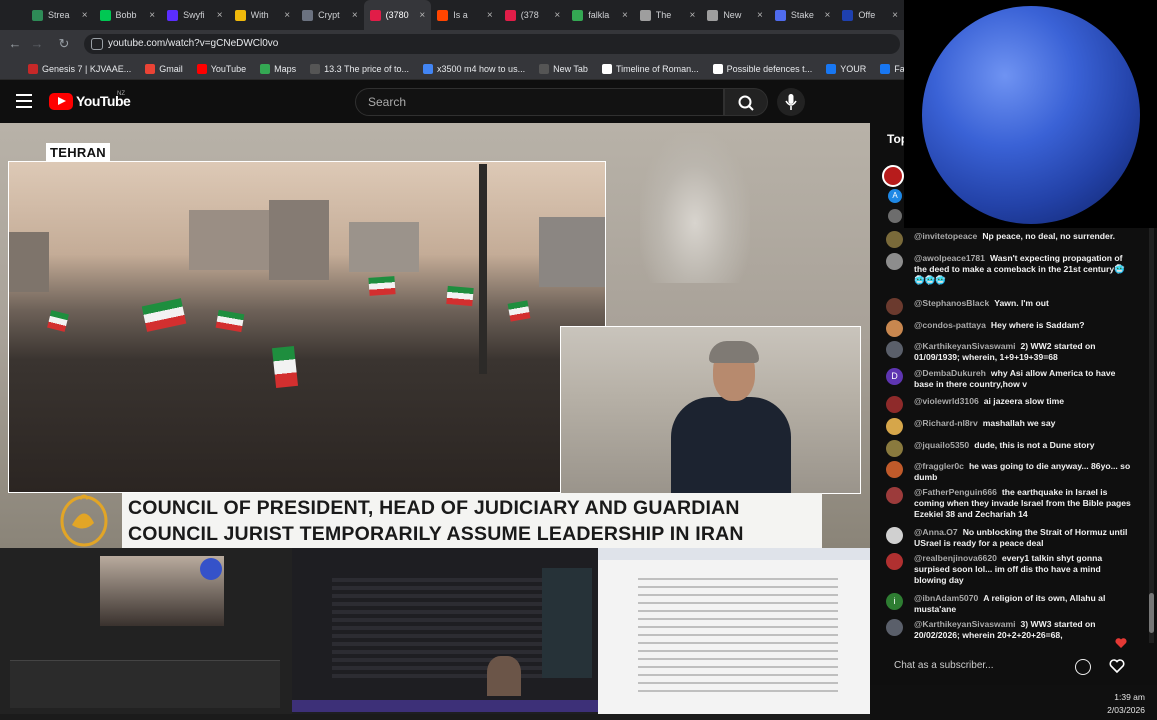 This screenshot has height=720, width=1157. Describe the element at coordinates (15, 44) in the screenshot. I see `back-arrow-icon: ←` at that location.